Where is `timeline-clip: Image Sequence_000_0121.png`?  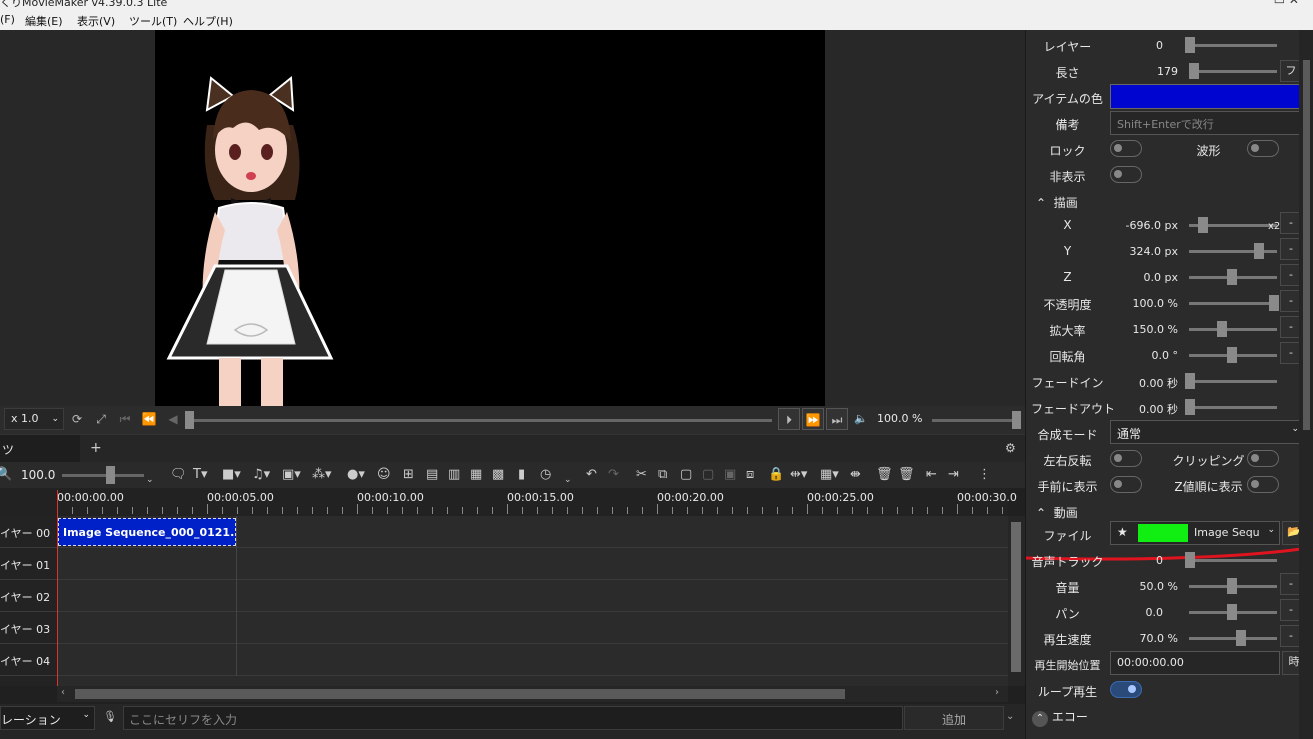
timeline-clip: Image Sequence_000_0121.png is located at coordinates (147, 532).